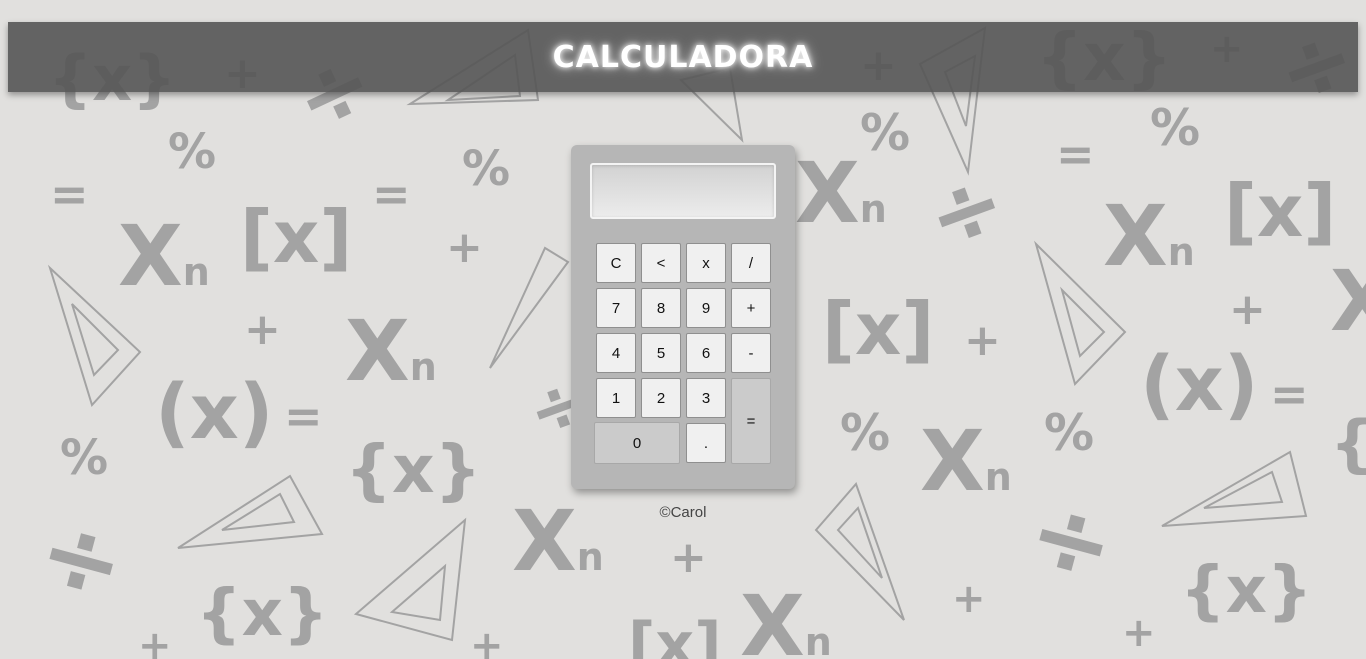 This screenshot has width=1366, height=659. I want to click on digit-9-button: 9, so click(706, 308).